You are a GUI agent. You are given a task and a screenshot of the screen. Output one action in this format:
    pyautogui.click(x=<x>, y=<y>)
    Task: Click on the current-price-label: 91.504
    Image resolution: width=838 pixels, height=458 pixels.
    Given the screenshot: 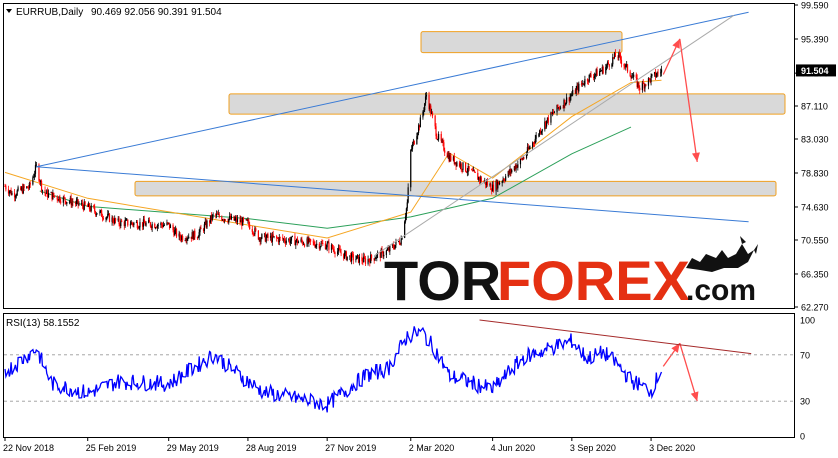 What is the action you would take?
    pyautogui.click(x=815, y=71)
    